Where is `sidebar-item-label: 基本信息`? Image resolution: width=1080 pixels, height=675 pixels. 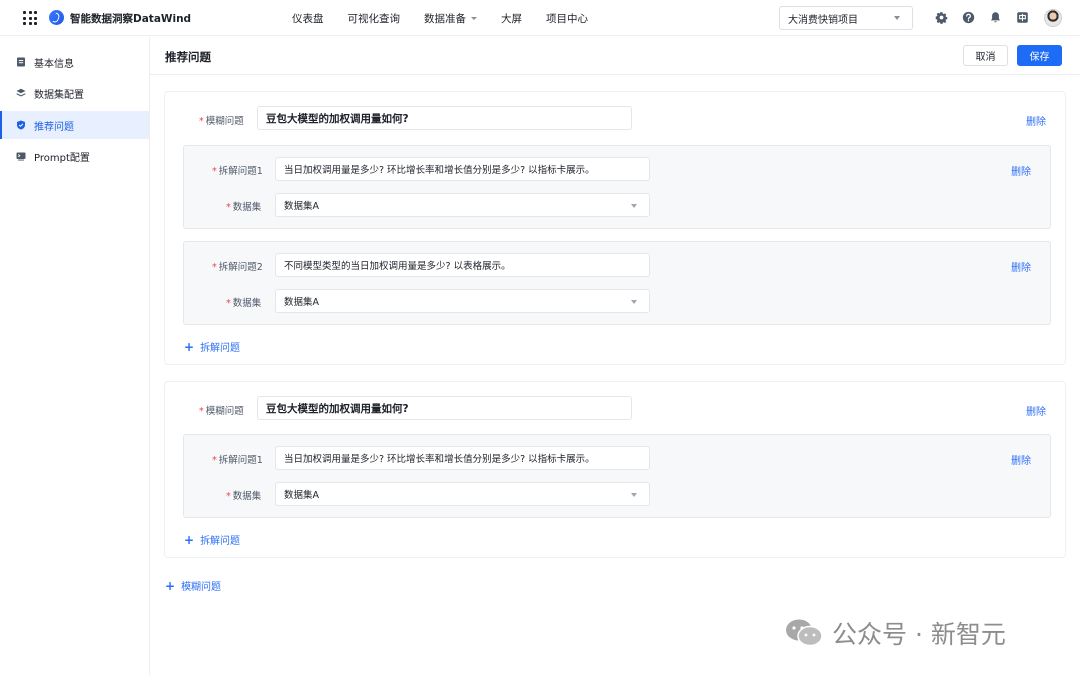
sidebar-item-label: 基本信息 is located at coordinates (54, 64).